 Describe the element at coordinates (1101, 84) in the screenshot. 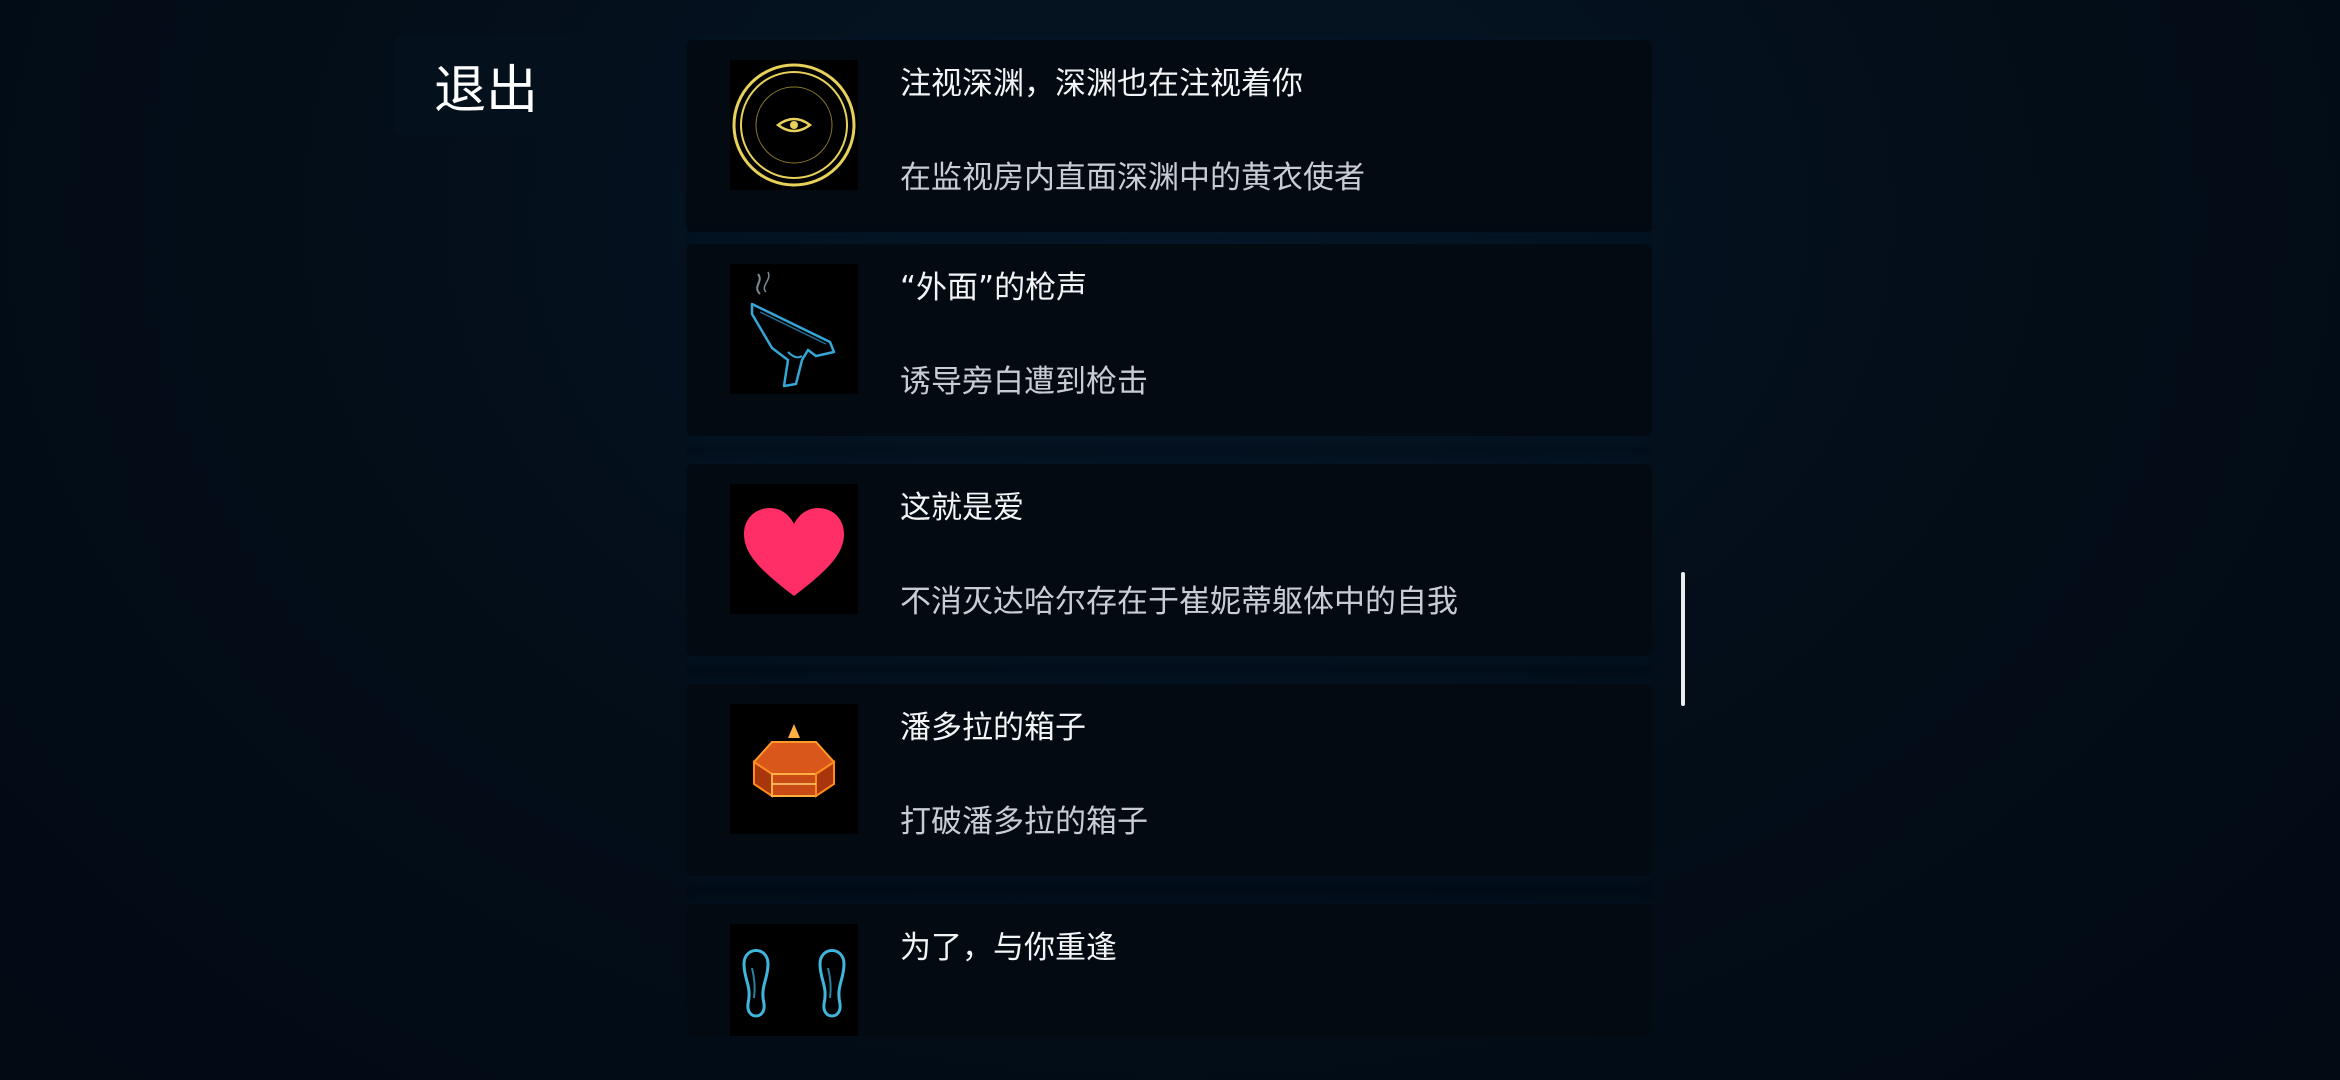

I see `achievement-title: 注视深渊，深渊也在注视着你` at that location.